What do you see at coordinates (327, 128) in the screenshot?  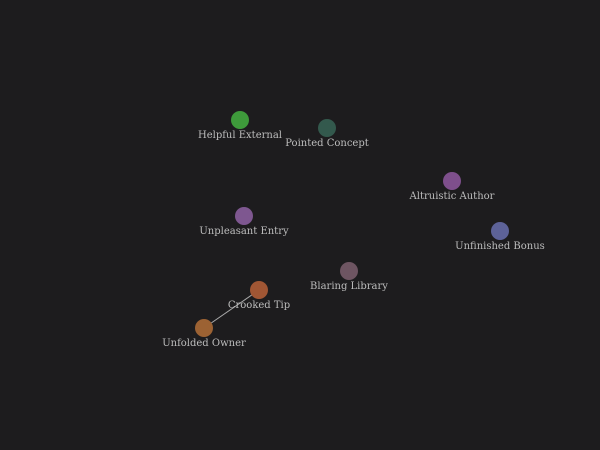 I see `node-circle-pointed-concept` at bounding box center [327, 128].